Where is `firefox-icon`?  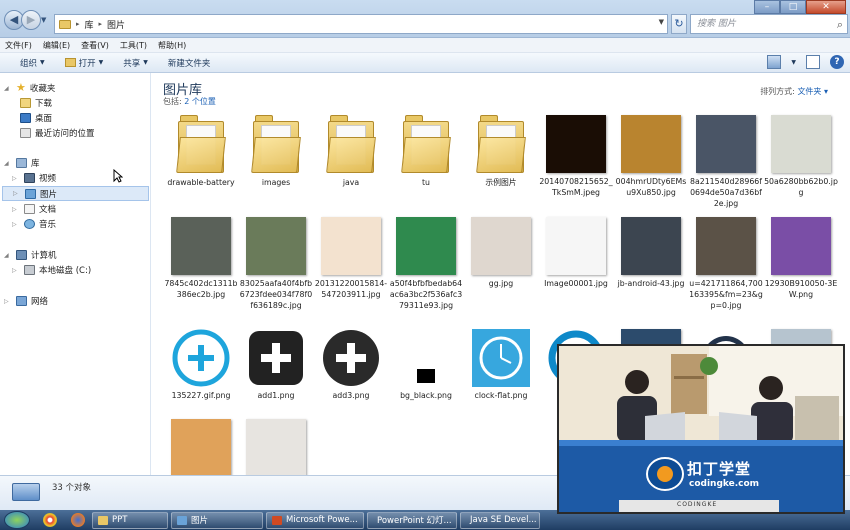
firefox-icon is located at coordinates (78, 520).